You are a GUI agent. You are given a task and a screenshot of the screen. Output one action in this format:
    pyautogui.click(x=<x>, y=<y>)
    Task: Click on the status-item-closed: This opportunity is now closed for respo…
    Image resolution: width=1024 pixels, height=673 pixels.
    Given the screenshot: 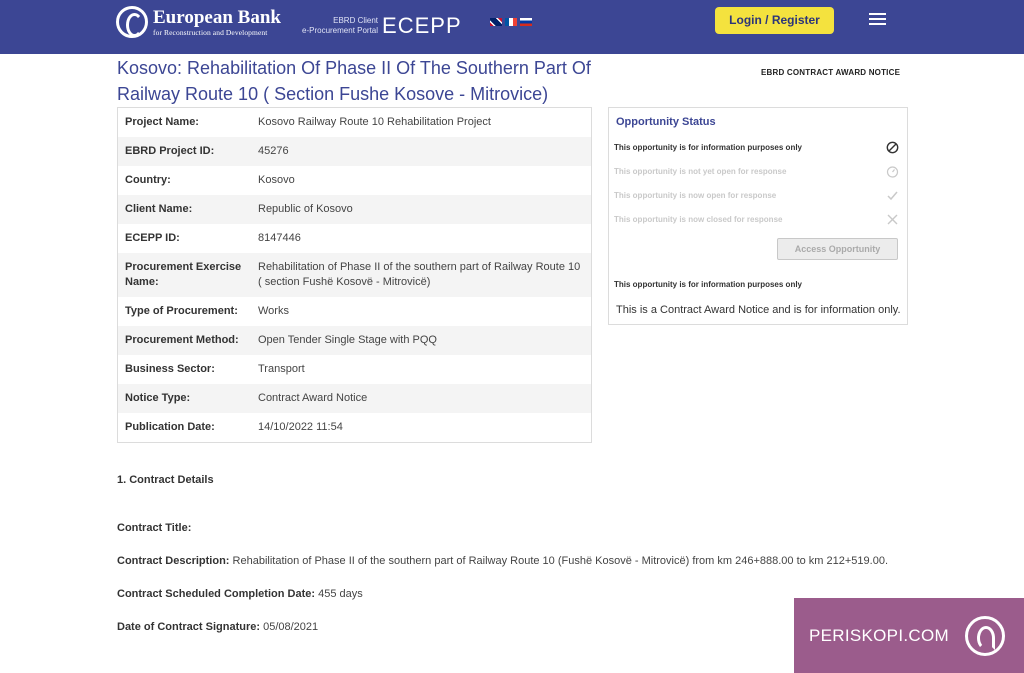 What is the action you would take?
    pyautogui.click(x=756, y=219)
    